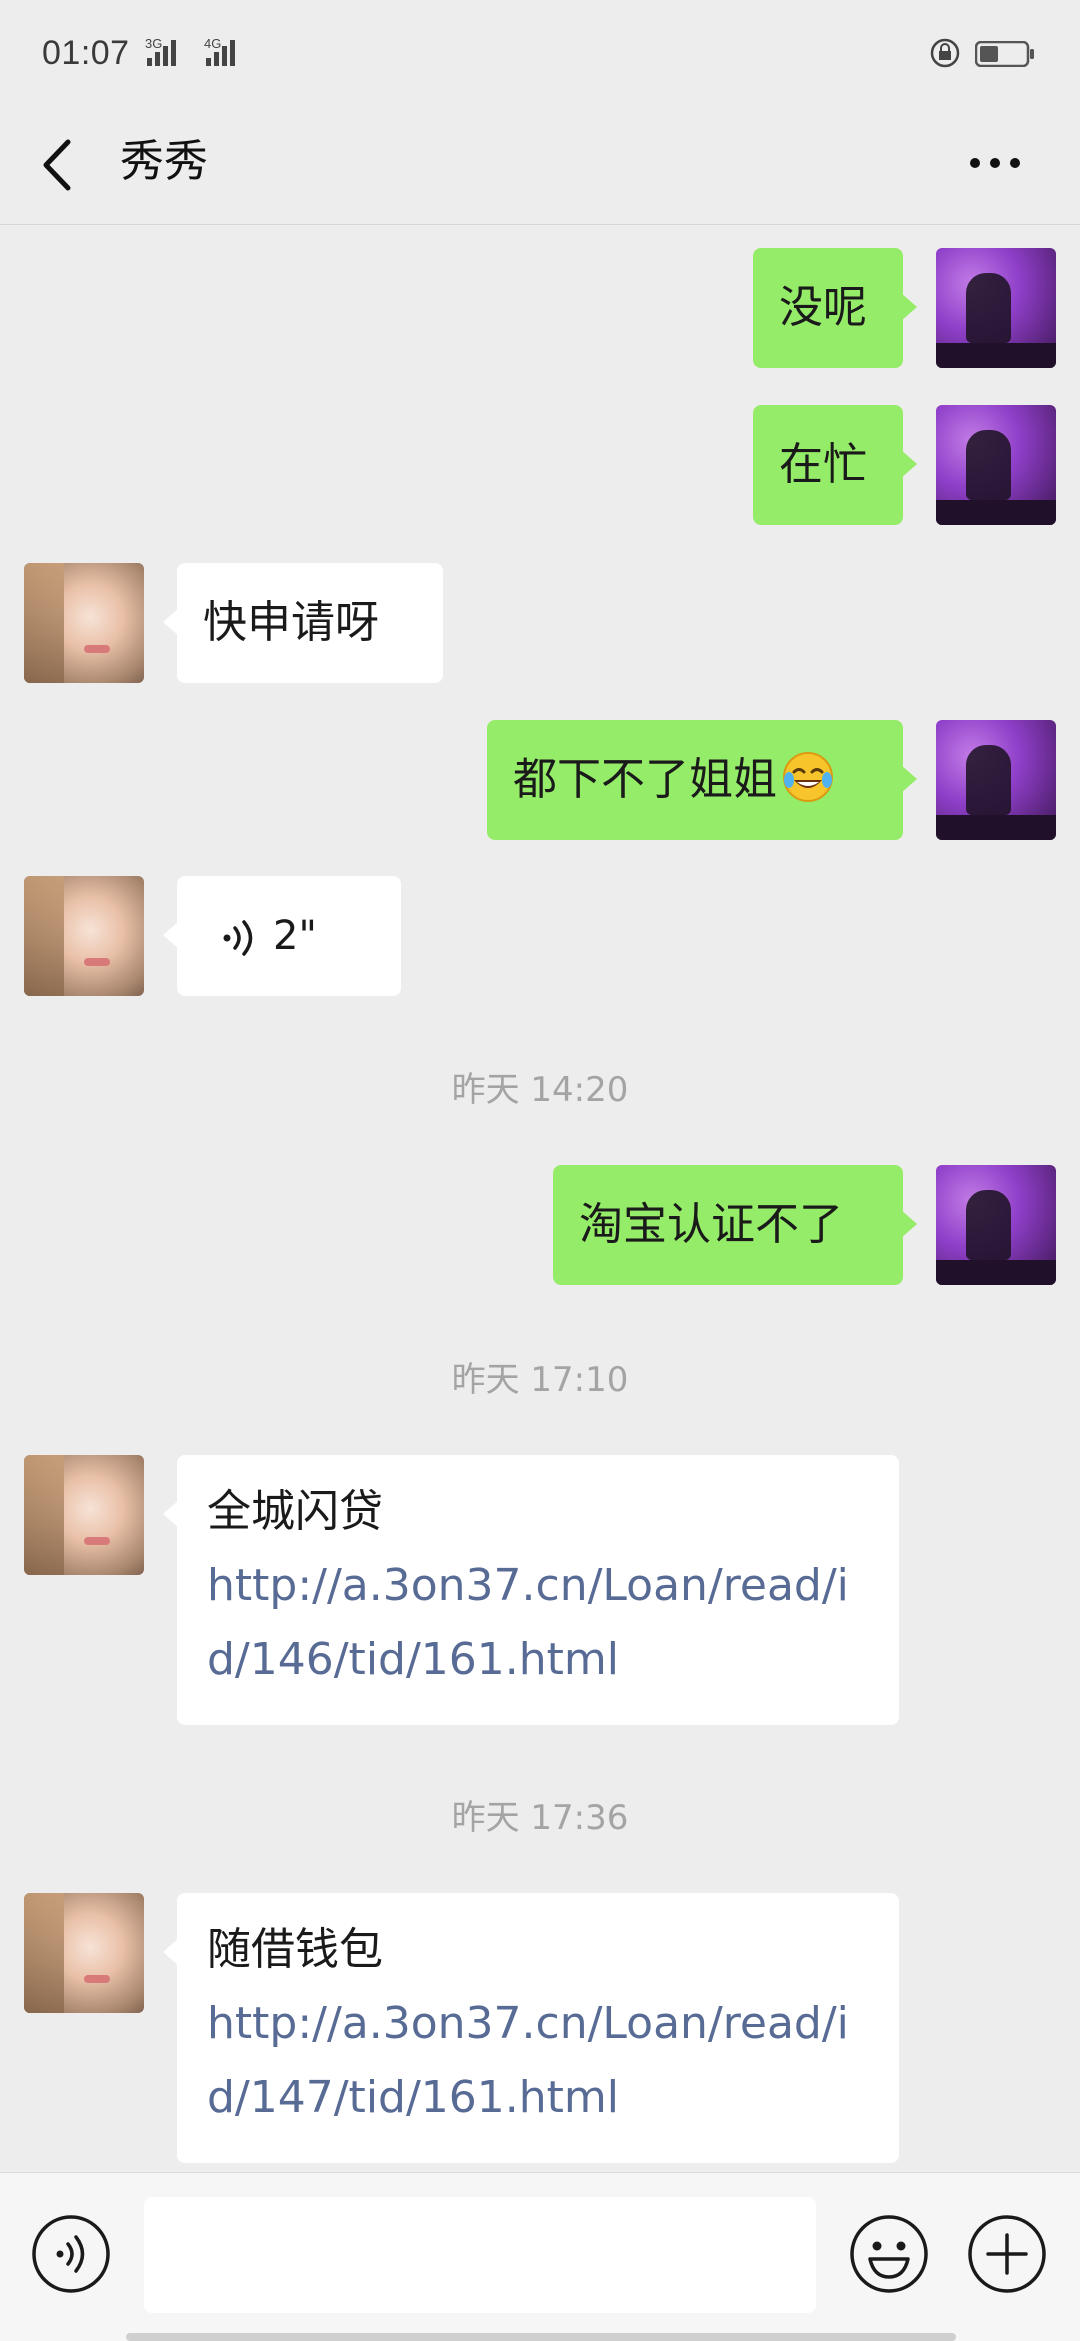 This screenshot has width=1080, height=2341. I want to click on chat-timestamp: 昨天 14:20, so click(540, 1090).